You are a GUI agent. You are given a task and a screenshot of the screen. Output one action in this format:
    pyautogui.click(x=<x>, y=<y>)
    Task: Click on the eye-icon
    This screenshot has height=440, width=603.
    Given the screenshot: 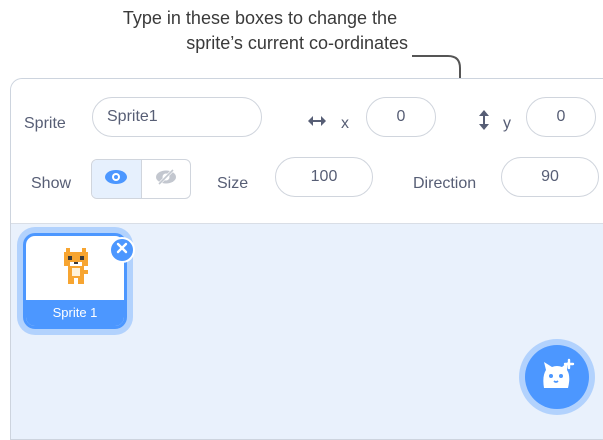 What is the action you would take?
    pyautogui.click(x=116, y=179)
    